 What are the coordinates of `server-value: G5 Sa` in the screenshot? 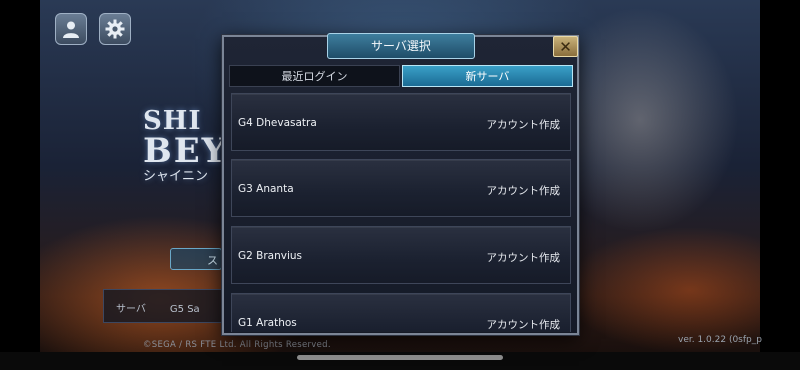 It's located at (184, 309).